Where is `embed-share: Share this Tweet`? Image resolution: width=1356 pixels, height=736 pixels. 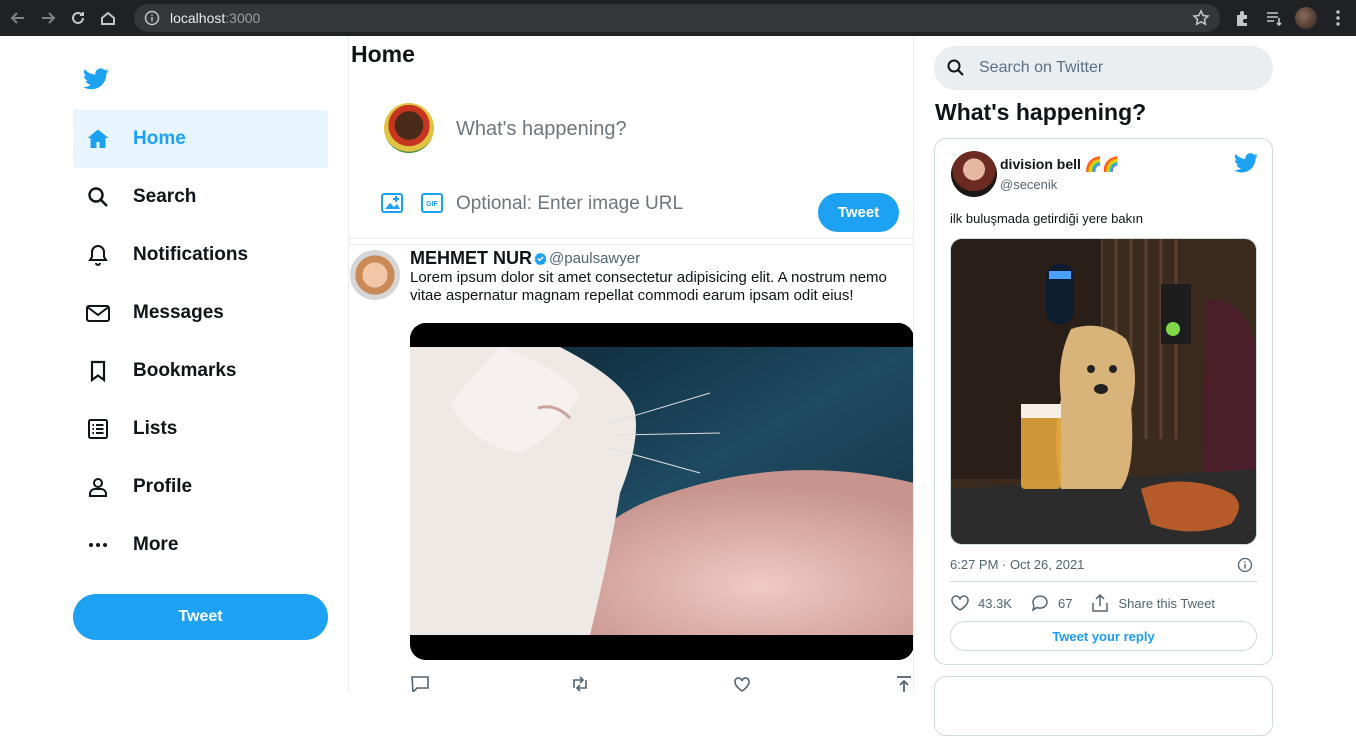 embed-share: Share this Tweet is located at coordinates (1152, 603).